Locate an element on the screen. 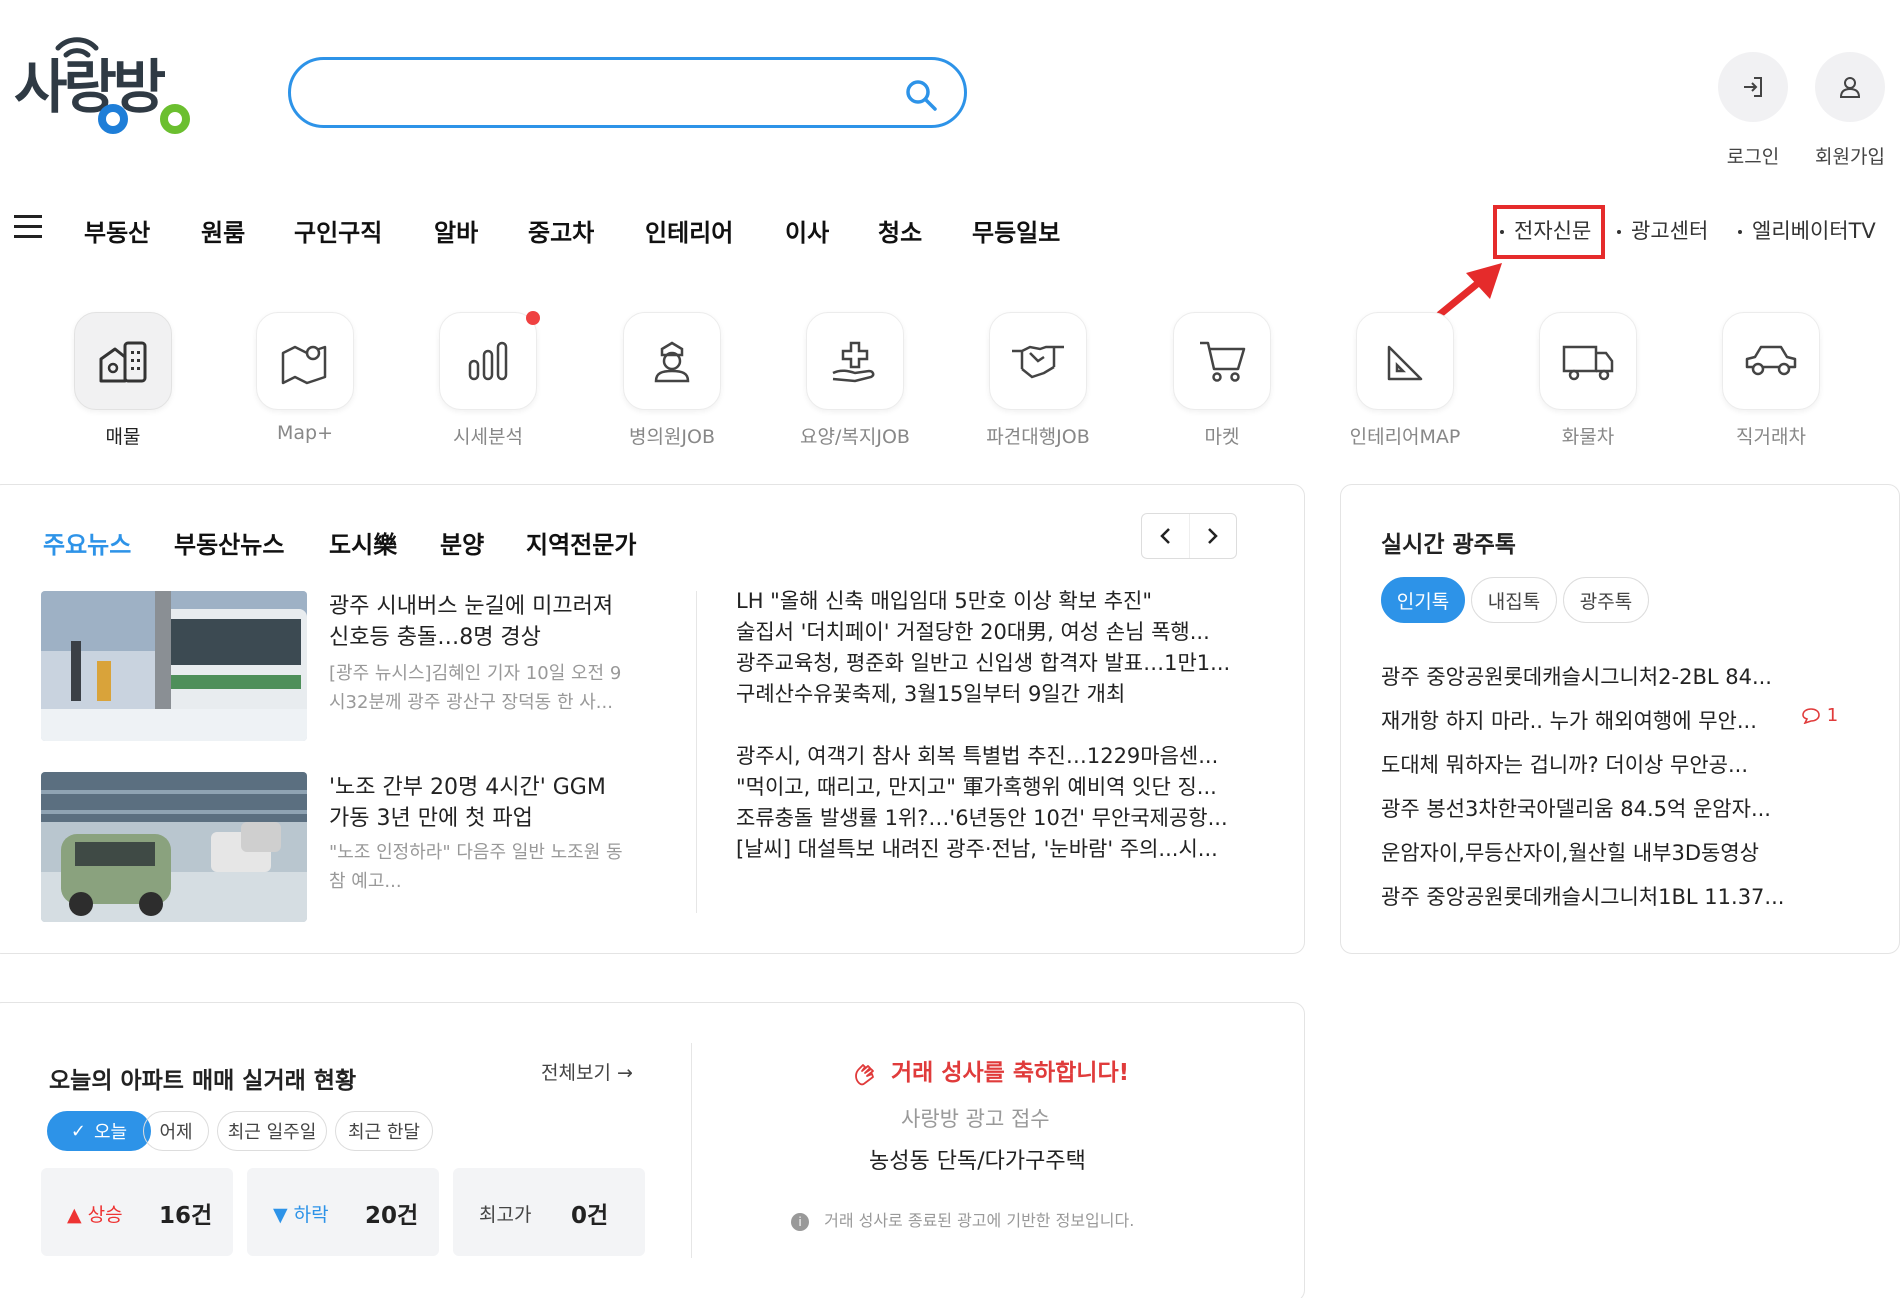 This screenshot has width=1903, height=1298. signup-button: 회원가입 is located at coordinates (1850, 110).